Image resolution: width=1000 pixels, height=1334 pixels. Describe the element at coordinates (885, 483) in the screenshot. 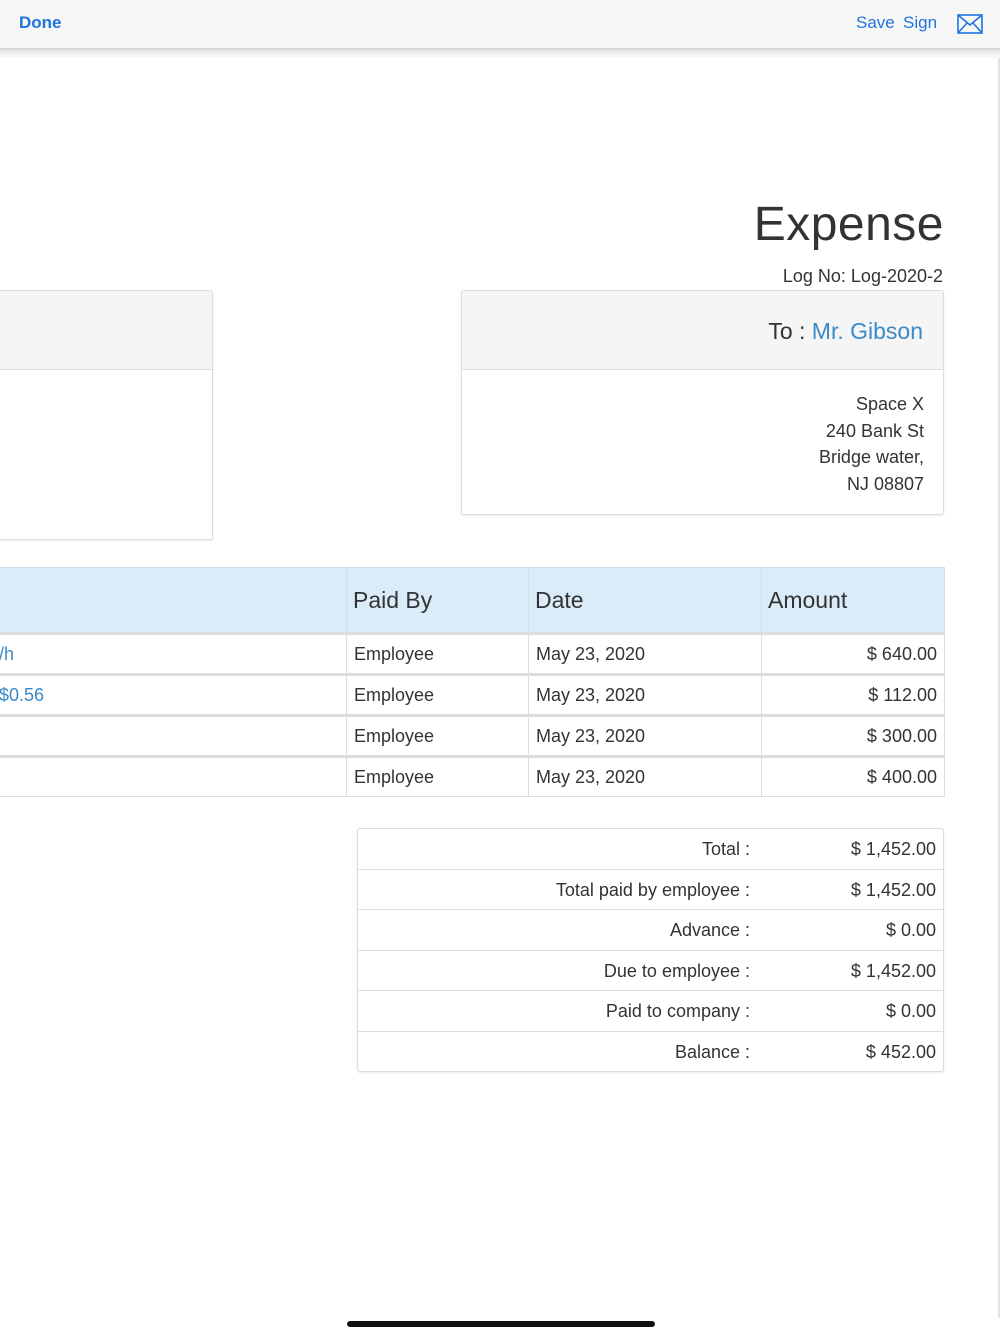

I see `address-line: NJ 08807` at that location.